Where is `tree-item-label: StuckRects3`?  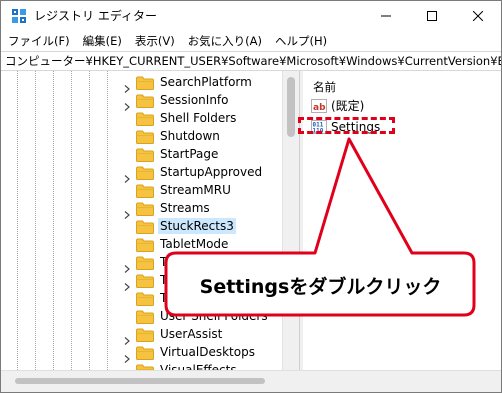
tree-item-label: StuckRects3 is located at coordinates (197, 226).